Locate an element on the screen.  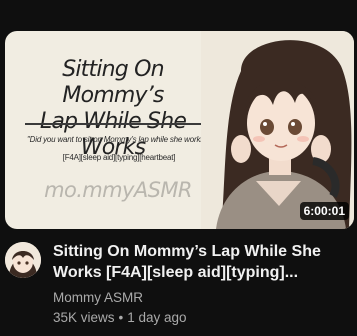
thumbnail-tags: [F4A][sleep aid][typing][heartbeat] is located at coordinates (119, 157).